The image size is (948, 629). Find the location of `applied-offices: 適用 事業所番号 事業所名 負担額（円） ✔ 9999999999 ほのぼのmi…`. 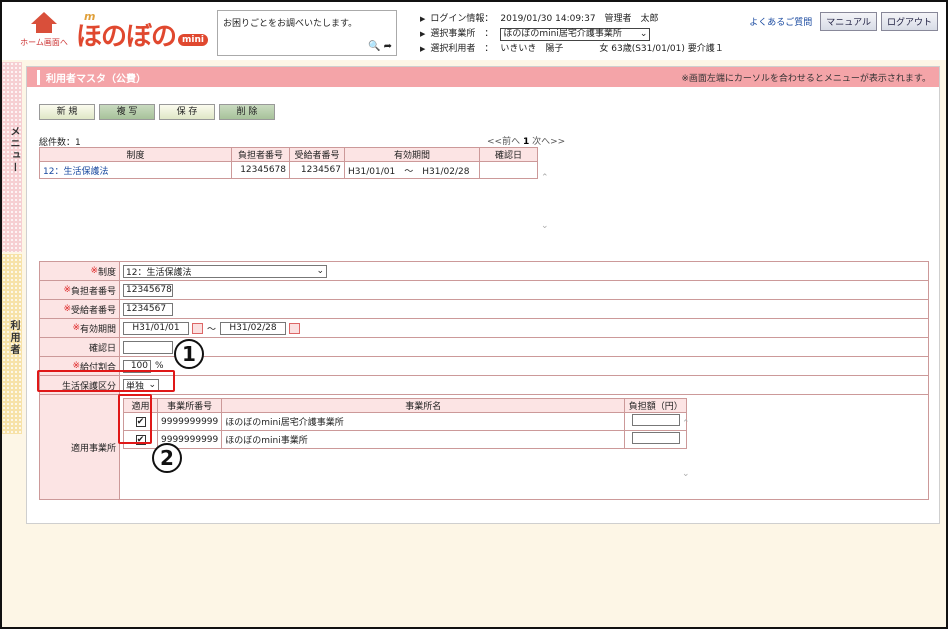

applied-offices: 適用 事業所番号 事業所名 負担額（円） ✔ 9999999999 ほのぼのmi… is located at coordinates (524, 447).